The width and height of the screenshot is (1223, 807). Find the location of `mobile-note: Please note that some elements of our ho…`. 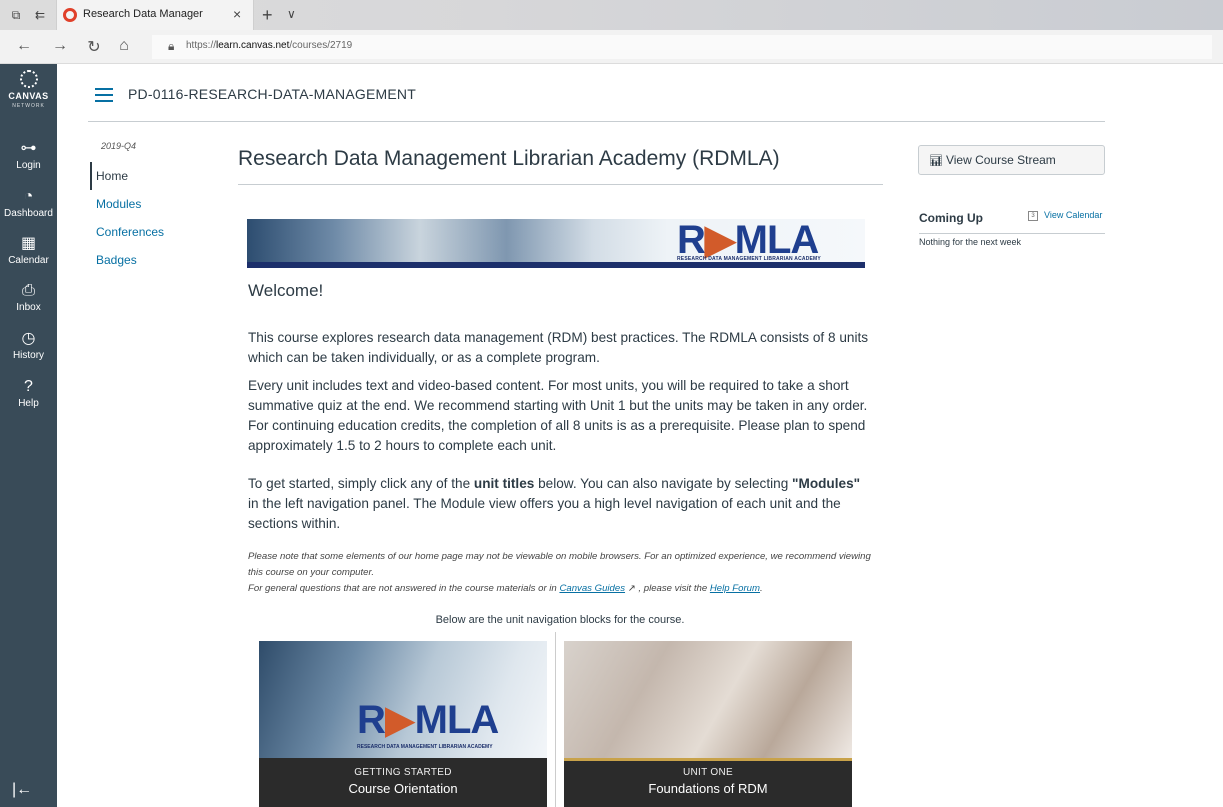

mobile-note: Please note that some elements of our ho… is located at coordinates (560, 573).